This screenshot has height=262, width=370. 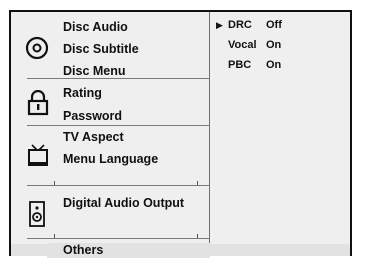 What do you see at coordinates (95, 27) in the screenshot?
I see `menu-item-disc-audio: Disc Audio` at bounding box center [95, 27].